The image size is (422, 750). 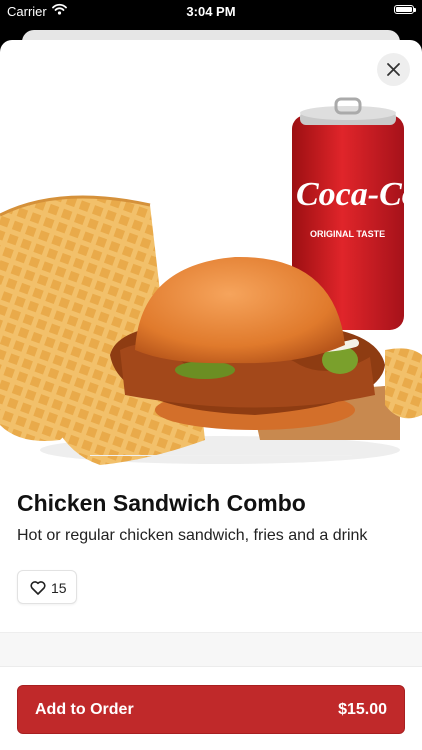 I want to click on like-button: 15, so click(x=47, y=587).